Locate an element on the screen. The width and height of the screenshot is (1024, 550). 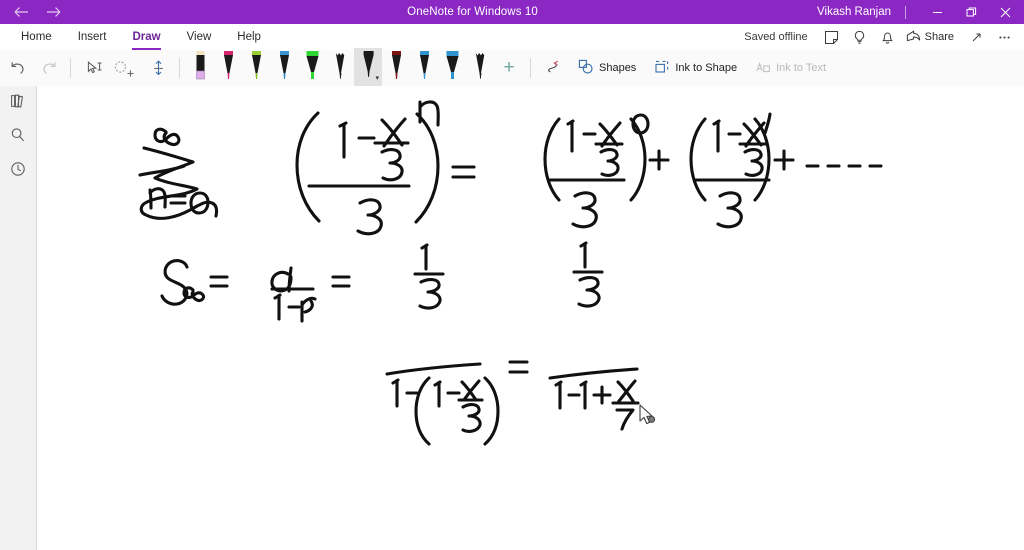
tab-view: View is located at coordinates (199, 37).